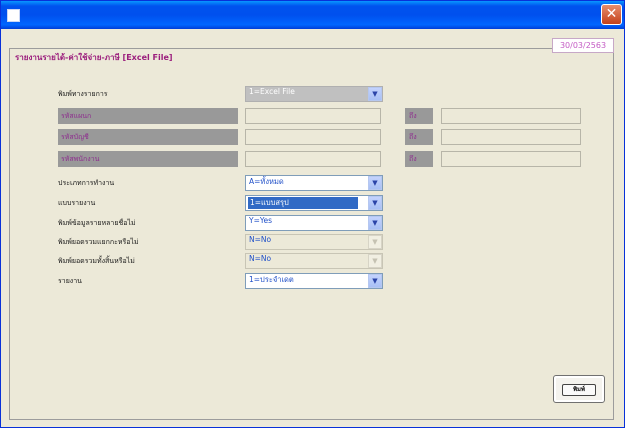  What do you see at coordinates (266, 181) in the screenshot?
I see `work-type-value: A=ทั้งหมด` at bounding box center [266, 181].